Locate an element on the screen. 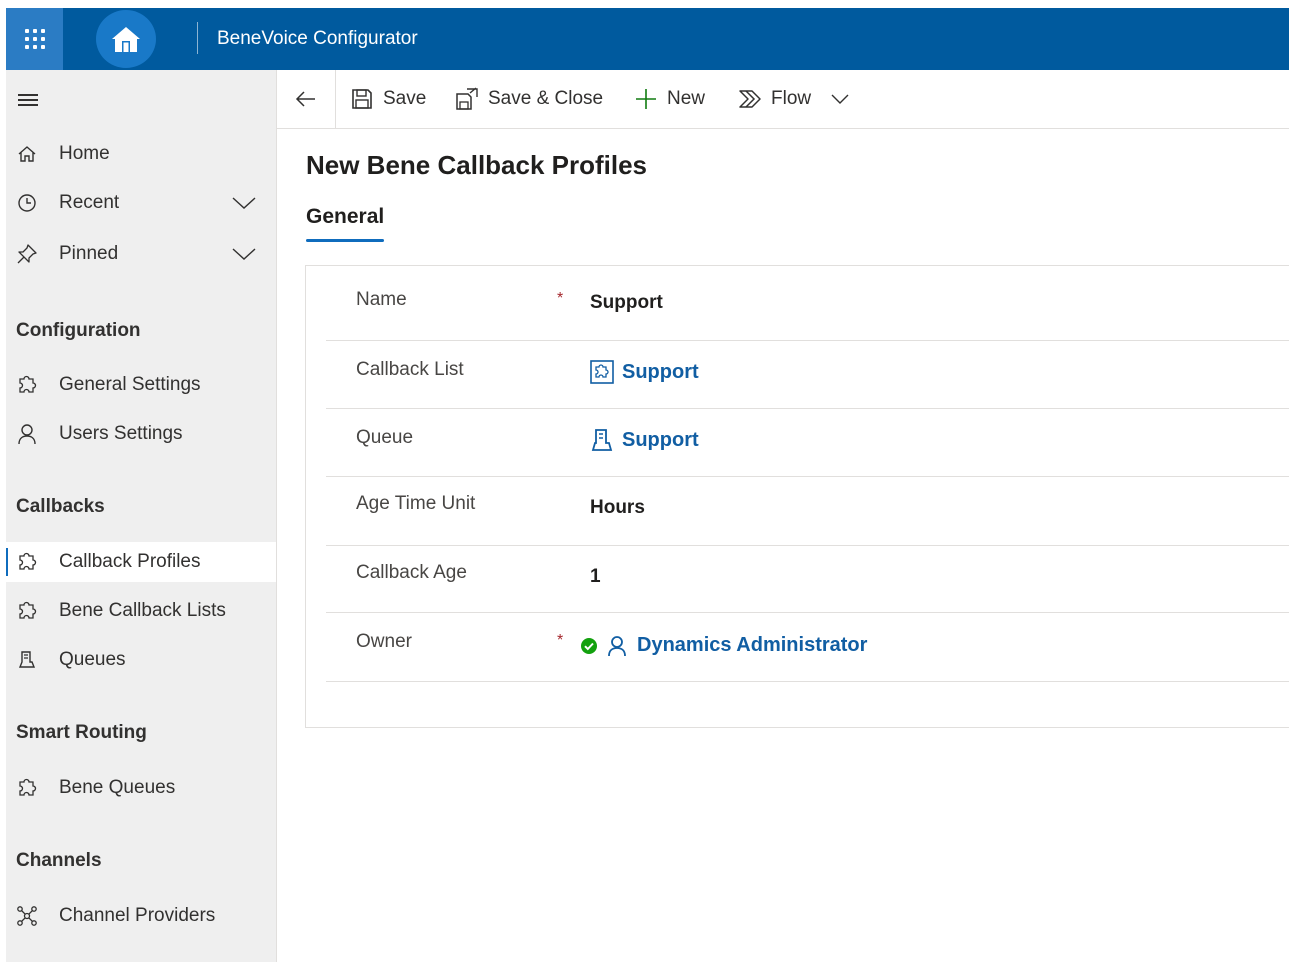 This screenshot has width=1289, height=962. sidebar-group-title: Callbacks is located at coordinates (60, 506).